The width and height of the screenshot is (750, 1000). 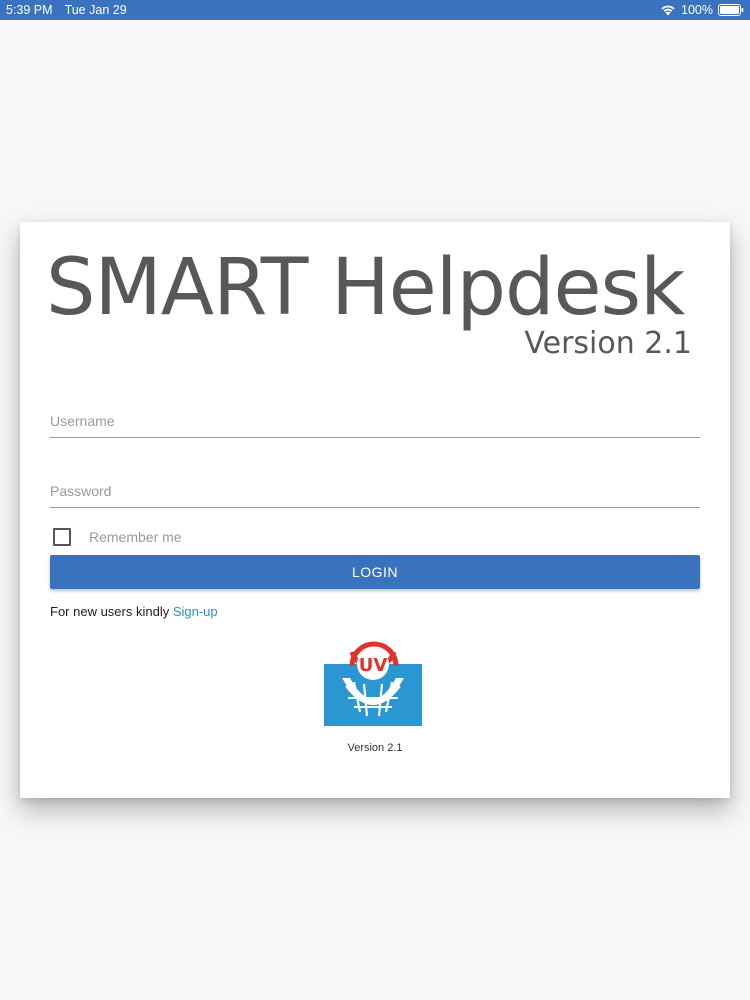 I want to click on remember-me-row: Remember me, so click(x=117, y=537).